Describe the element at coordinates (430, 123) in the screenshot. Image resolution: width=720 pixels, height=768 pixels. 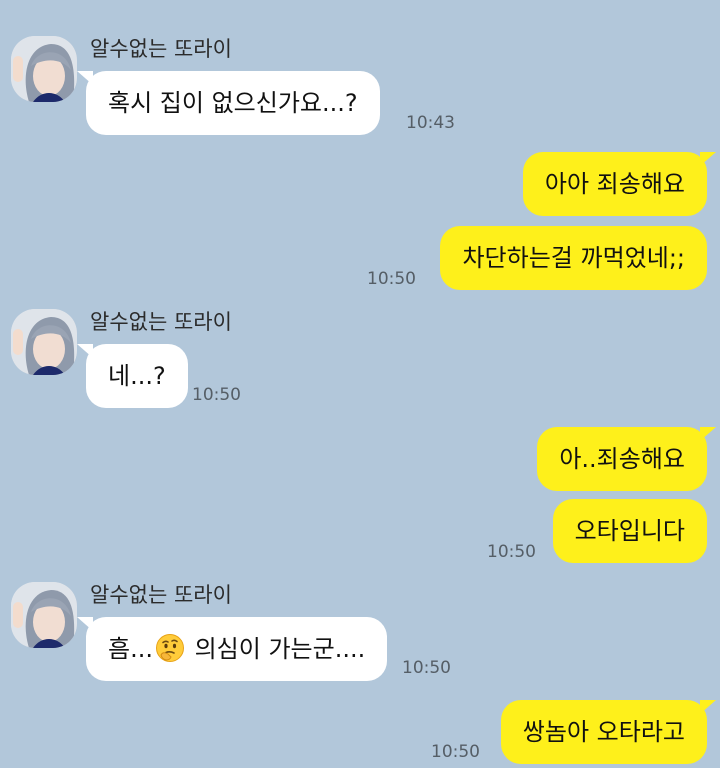
I see `message-time: 10:43` at that location.